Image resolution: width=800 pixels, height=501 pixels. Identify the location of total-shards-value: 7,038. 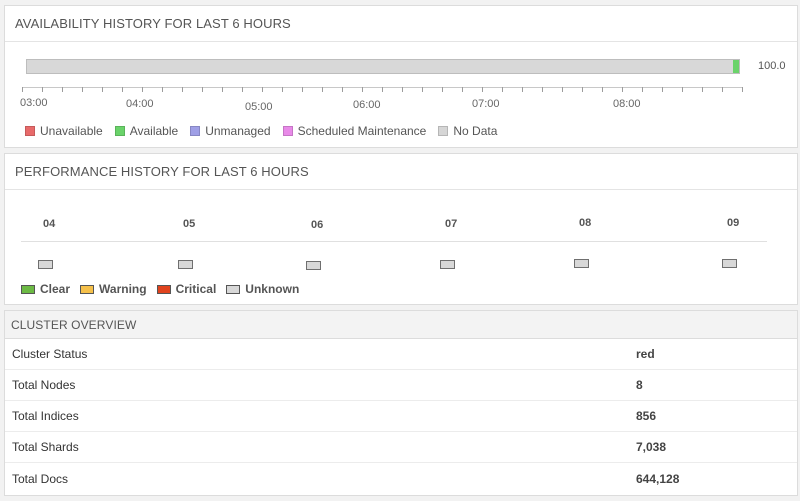
(651, 447).